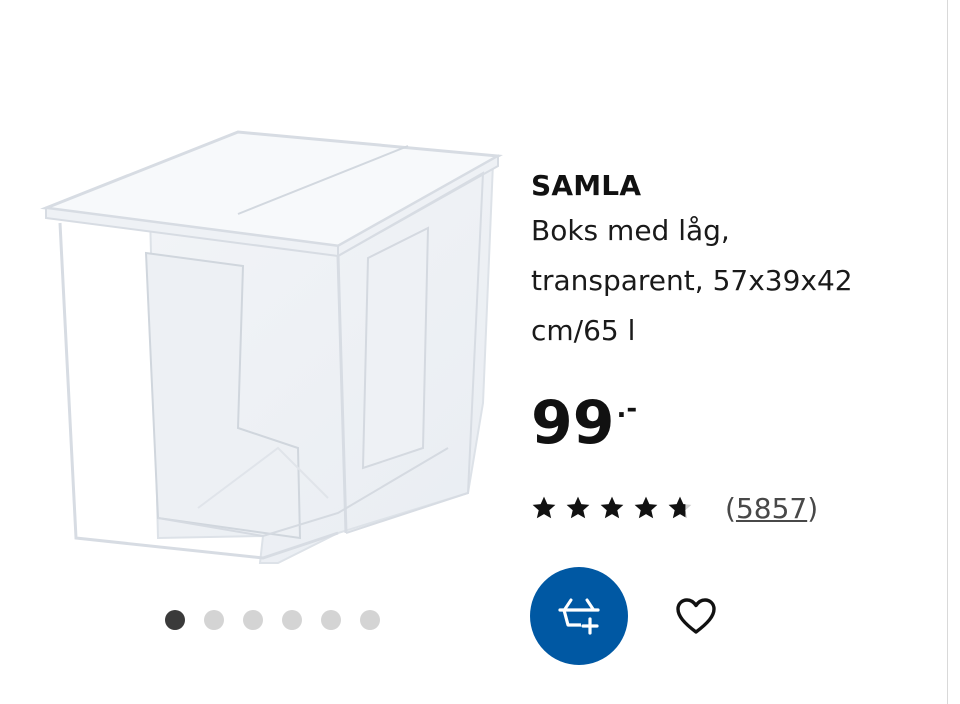  Describe the element at coordinates (573, 423) in the screenshot. I see `price-value: 99` at that location.